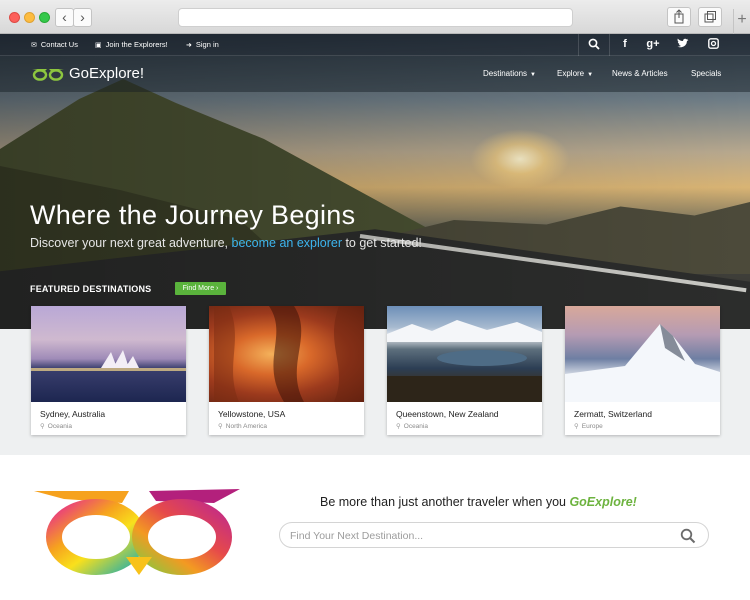  Describe the element at coordinates (137, 532) in the screenshot. I see `goexplore-large-logo-icon` at that location.